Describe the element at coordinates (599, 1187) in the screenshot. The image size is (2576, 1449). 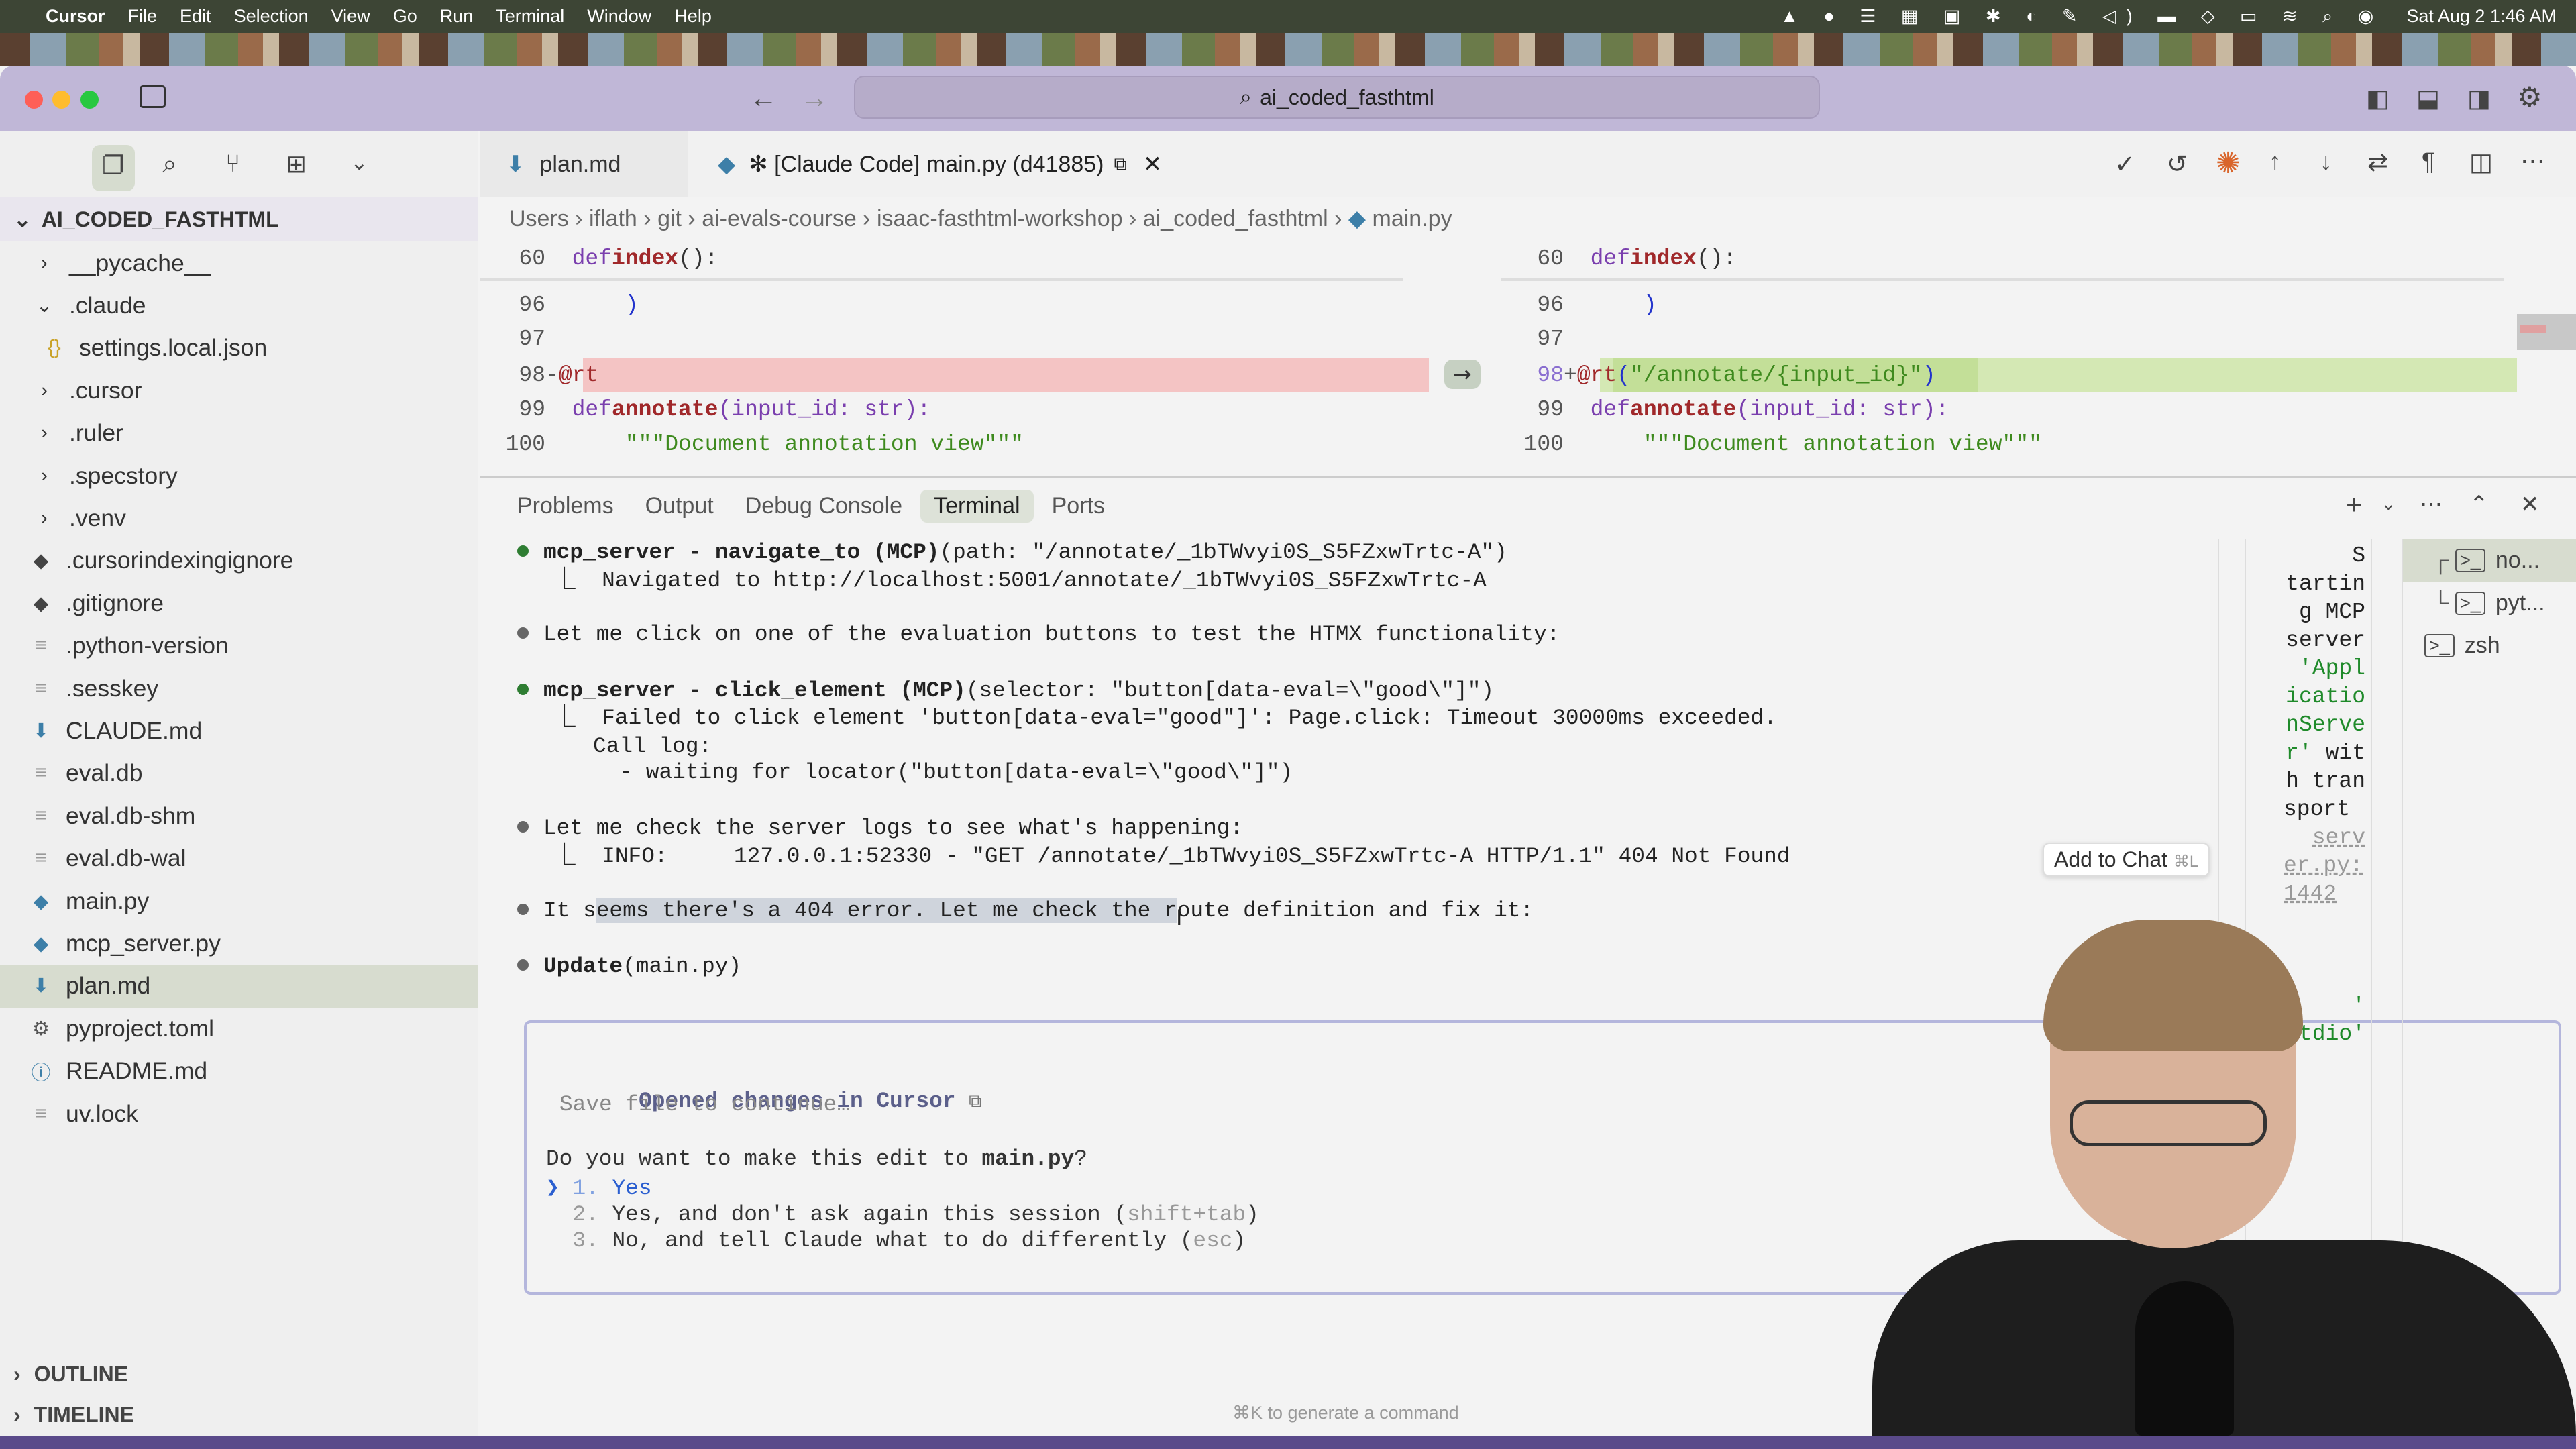
I see `option-yes: ❯ 1. Yes` at that location.